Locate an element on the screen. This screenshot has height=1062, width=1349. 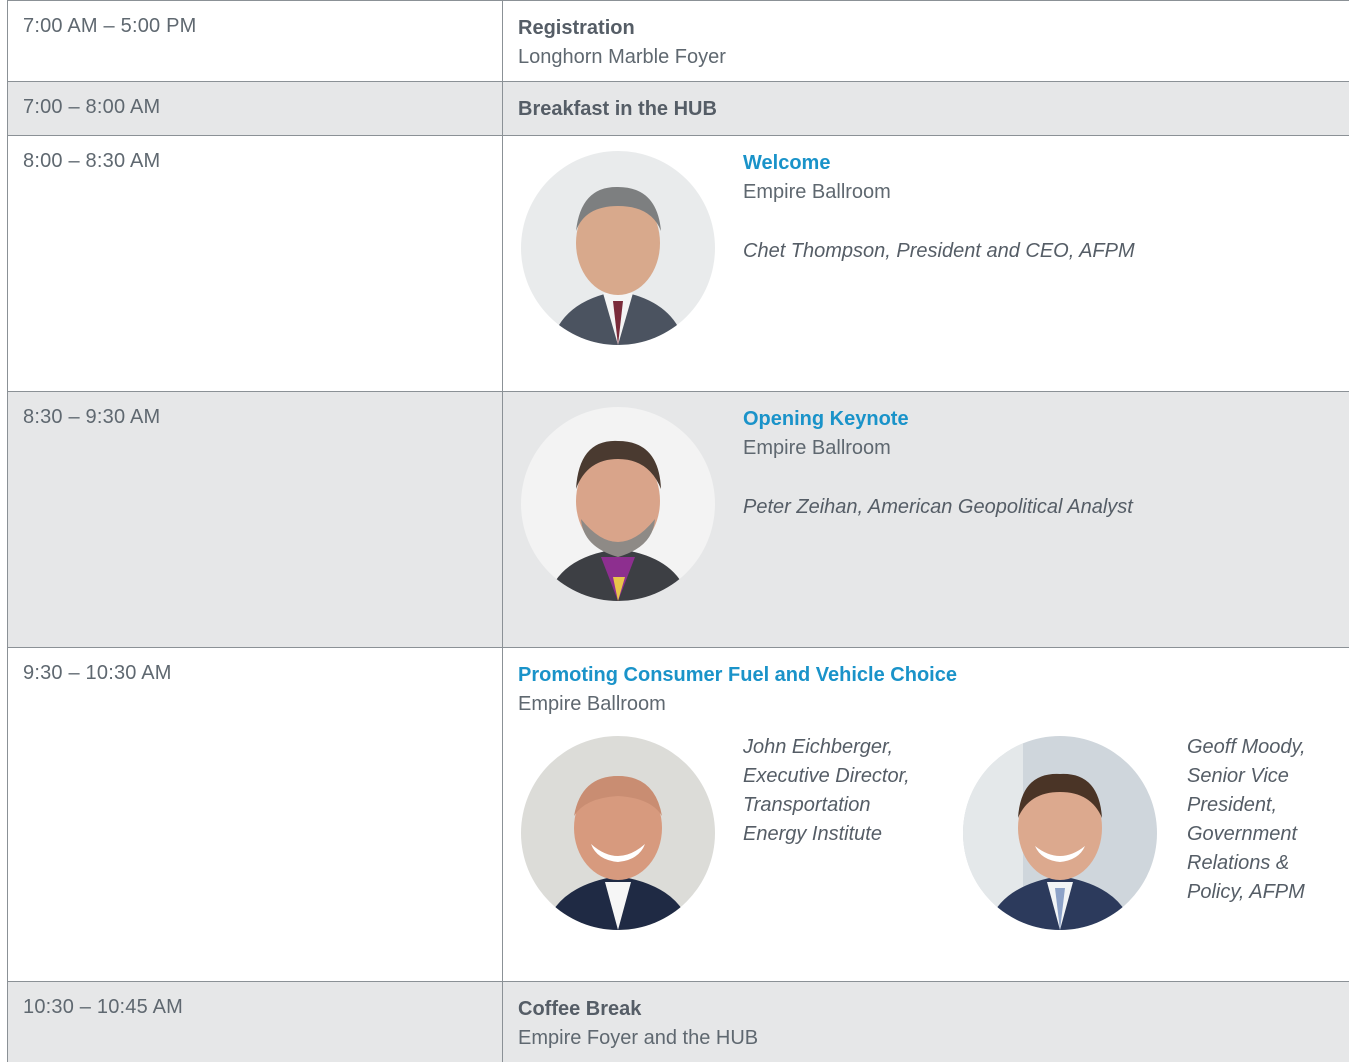
agenda-row-breakfast: 7:00 – 8:00 AM Breakfast in the HUB is located at coordinates (678, 109).